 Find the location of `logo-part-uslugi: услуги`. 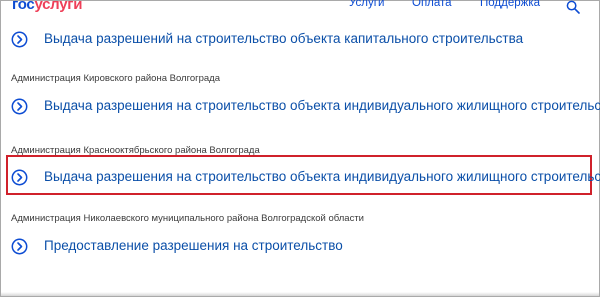

logo-part-uslugi: услуги is located at coordinates (58, 6).